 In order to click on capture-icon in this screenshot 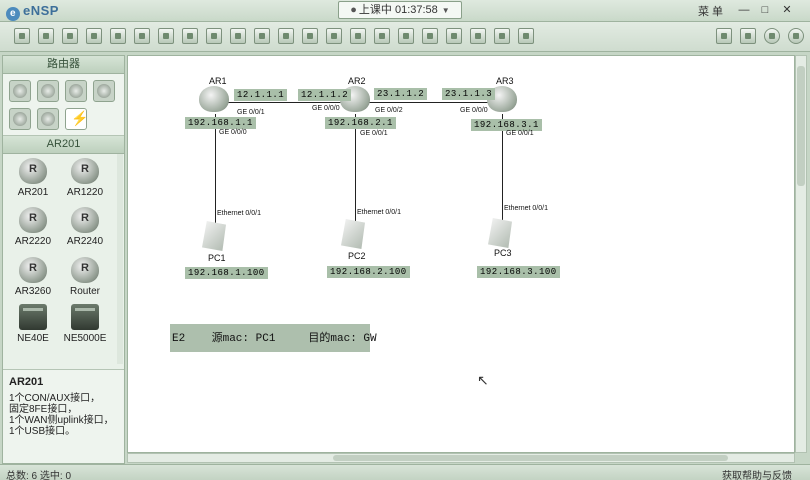, I will do `click(478, 36)`.